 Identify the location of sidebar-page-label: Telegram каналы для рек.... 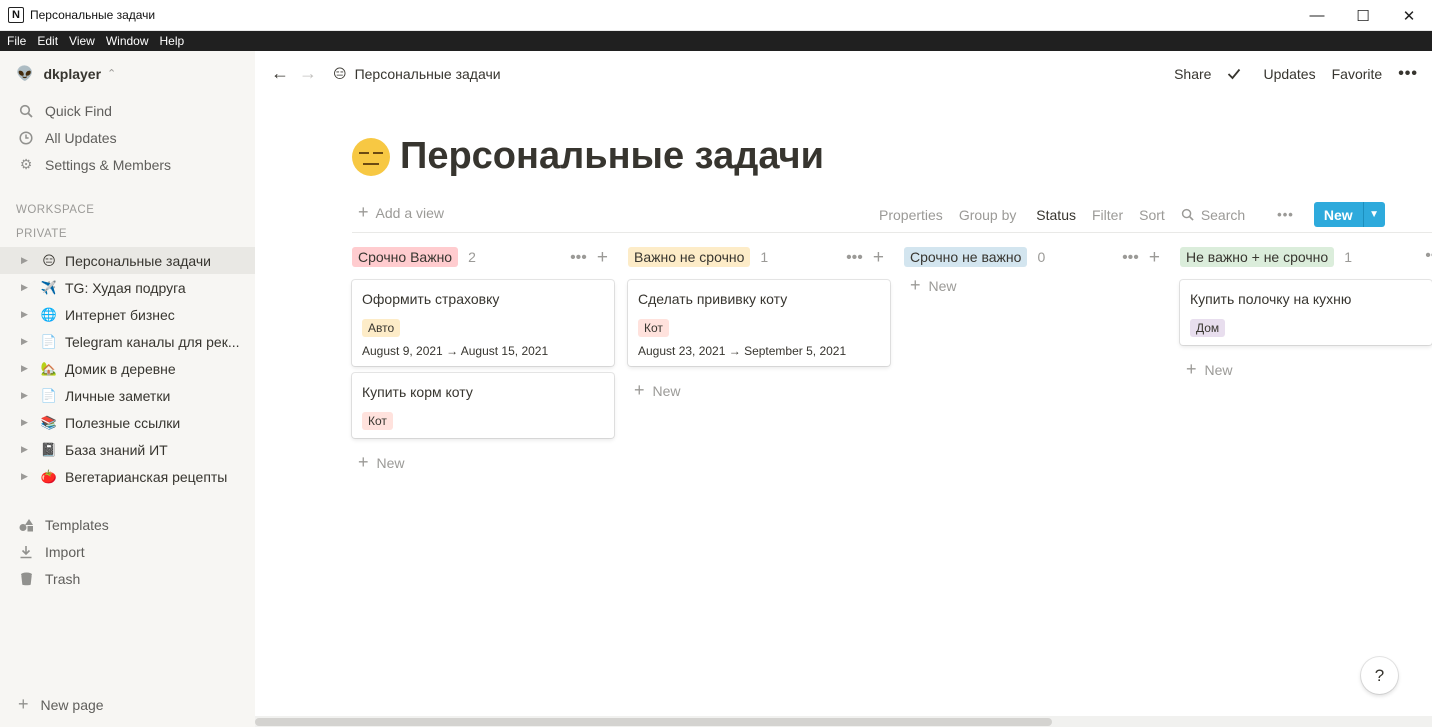
(152, 341).